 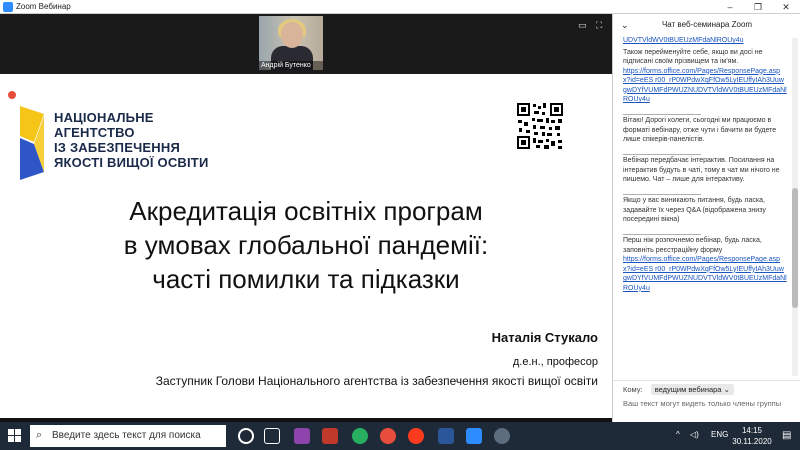 I want to click on zoom-logo-icon, so click(x=8, y=7).